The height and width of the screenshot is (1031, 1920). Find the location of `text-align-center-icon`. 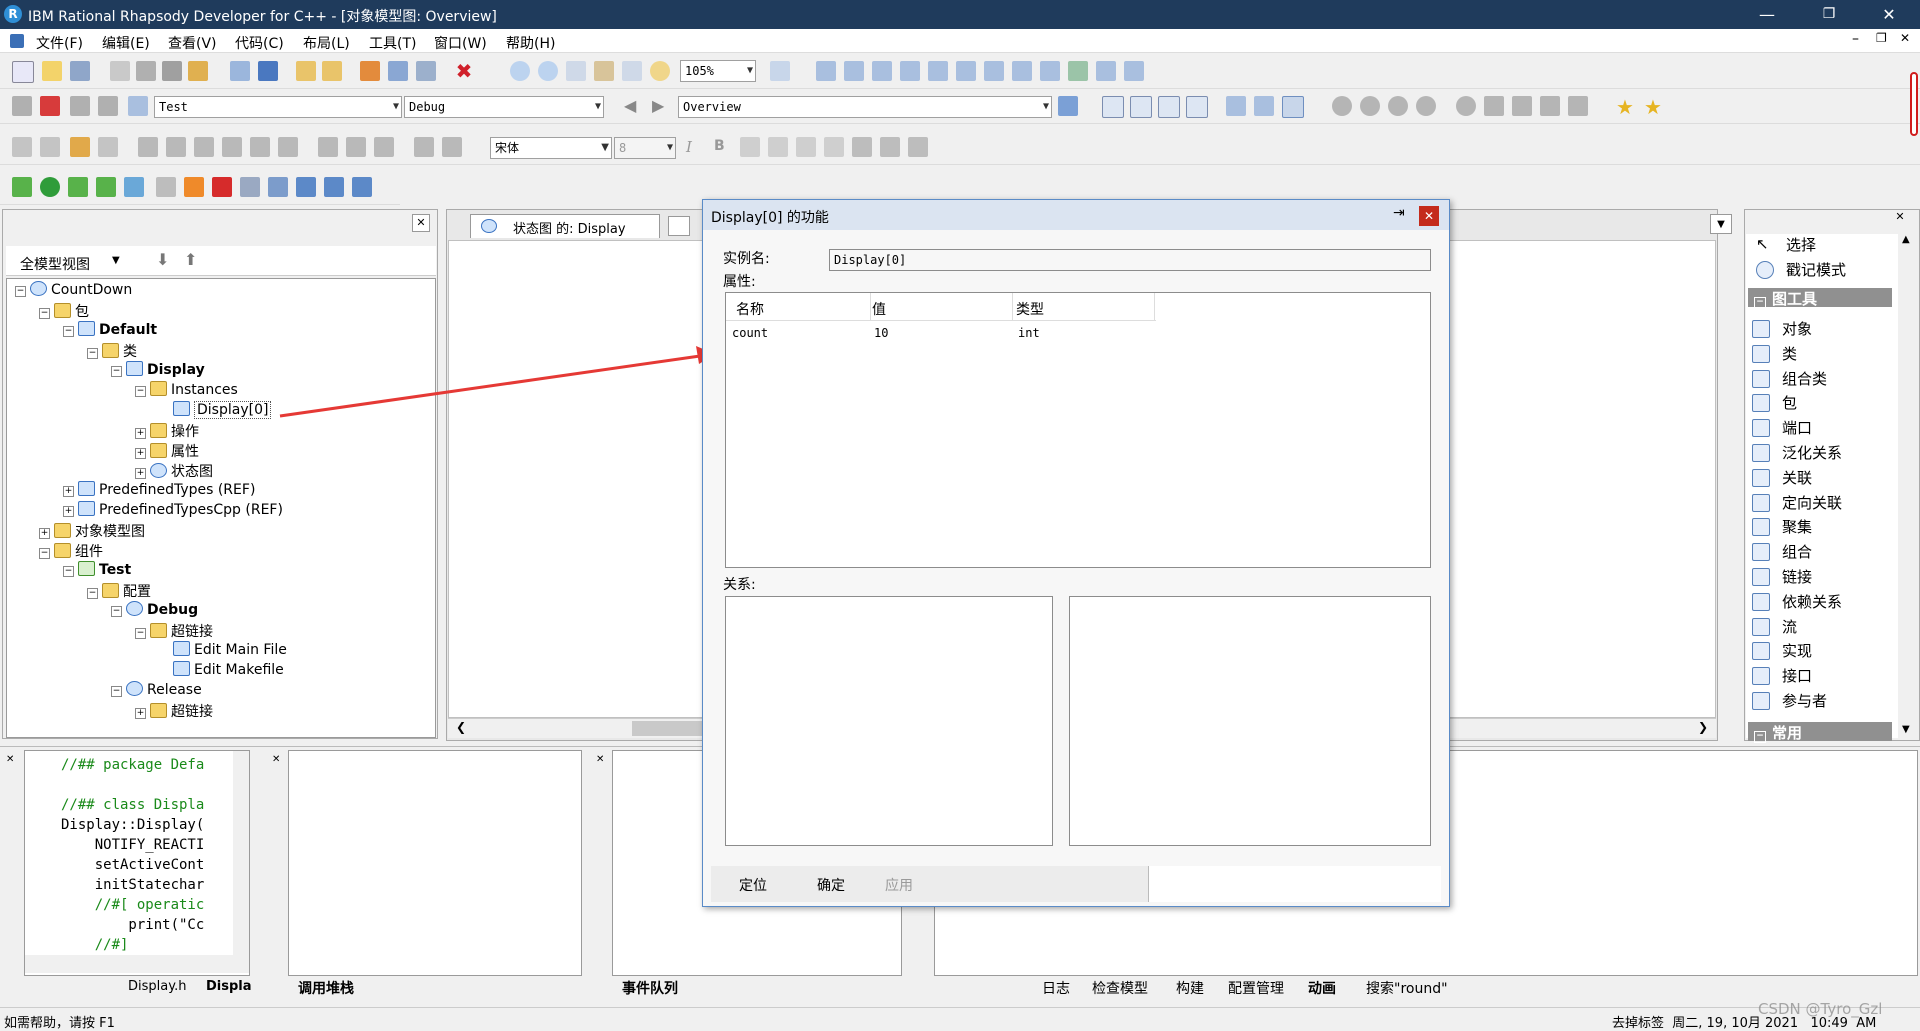

text-align-center-icon is located at coordinates (778, 147).